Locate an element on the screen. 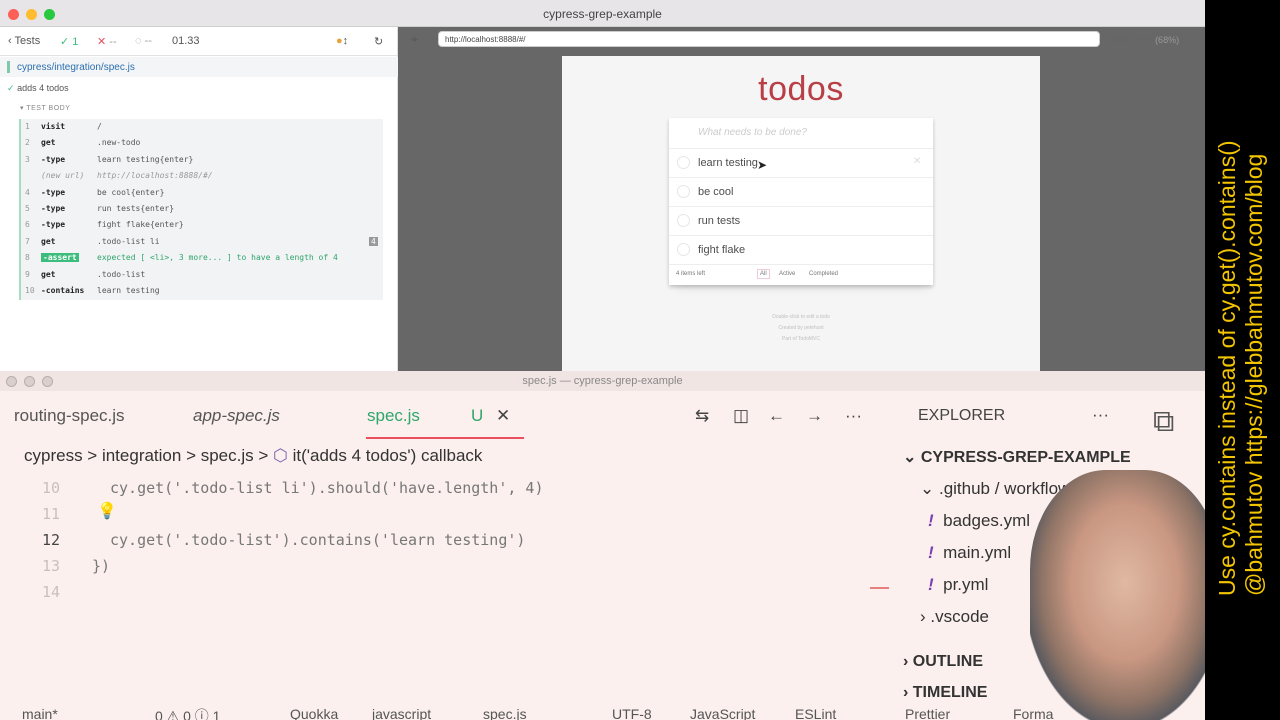 This screenshot has width=1280, height=720. copy-icon: ⧉ is located at coordinates (1163, 422).